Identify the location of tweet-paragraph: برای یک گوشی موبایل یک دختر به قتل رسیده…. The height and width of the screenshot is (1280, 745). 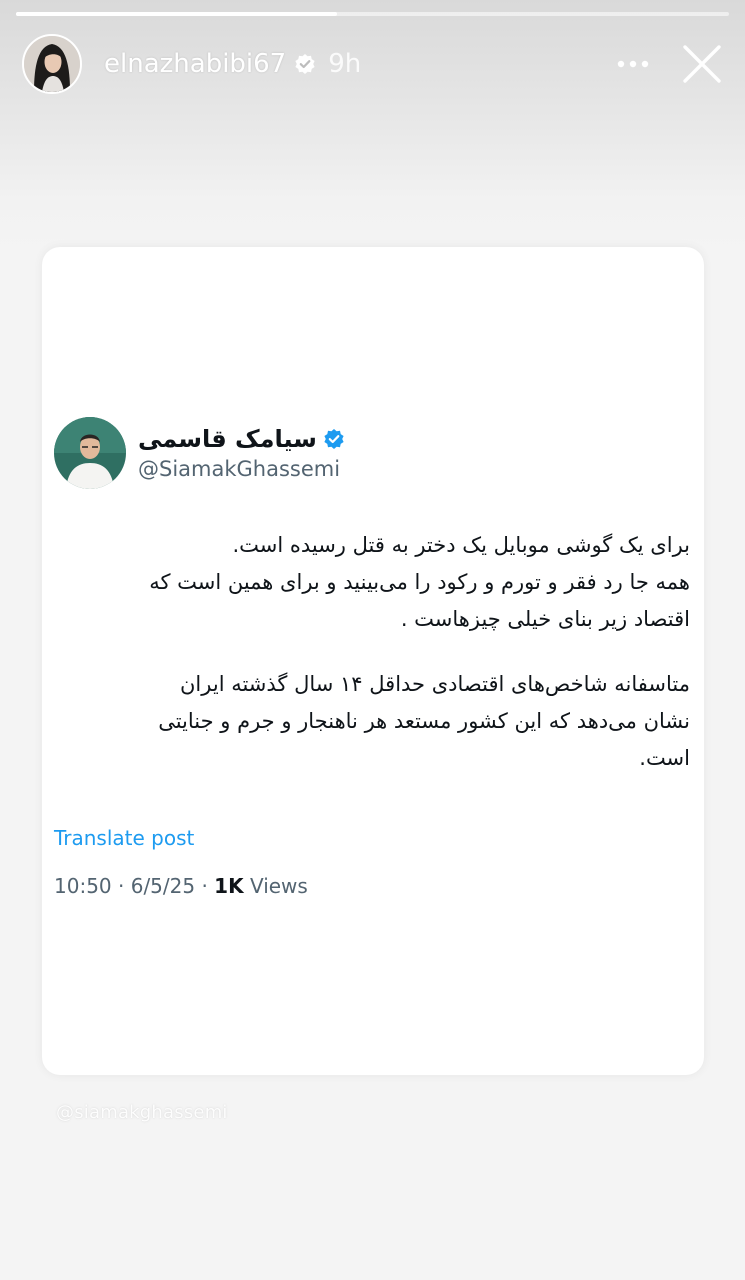
(379, 582).